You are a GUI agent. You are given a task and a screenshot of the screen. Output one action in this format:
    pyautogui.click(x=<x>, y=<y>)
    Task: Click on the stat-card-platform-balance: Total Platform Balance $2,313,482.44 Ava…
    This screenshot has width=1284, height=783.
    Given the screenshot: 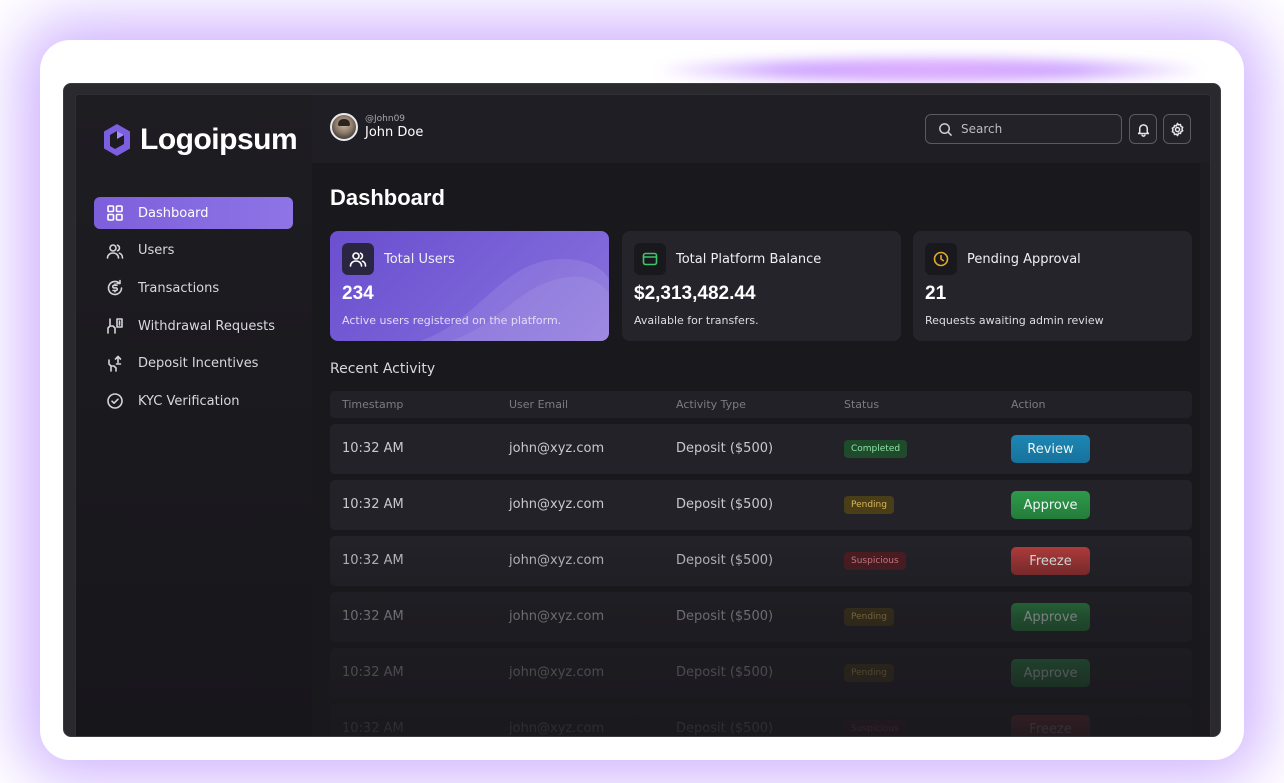 What is the action you would take?
    pyautogui.click(x=761, y=286)
    